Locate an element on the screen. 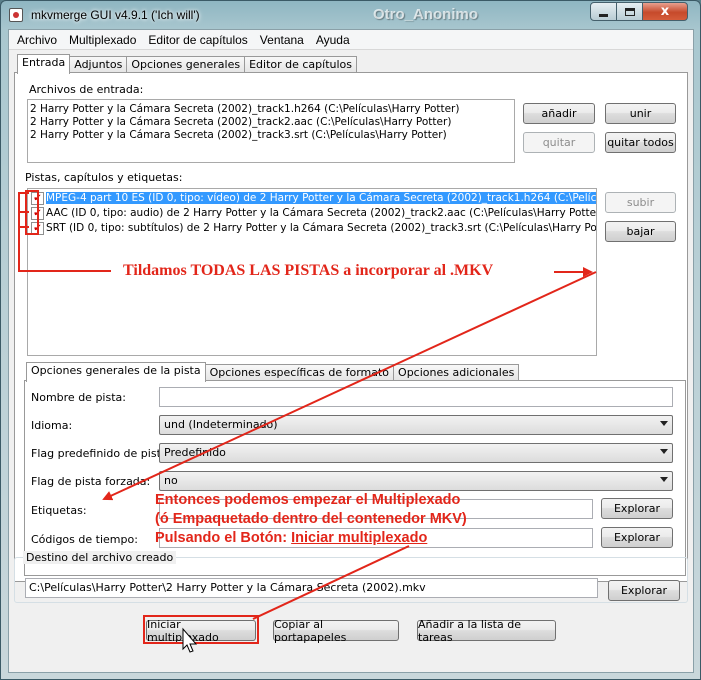  mouse-cursor is located at coordinates (190, 640).